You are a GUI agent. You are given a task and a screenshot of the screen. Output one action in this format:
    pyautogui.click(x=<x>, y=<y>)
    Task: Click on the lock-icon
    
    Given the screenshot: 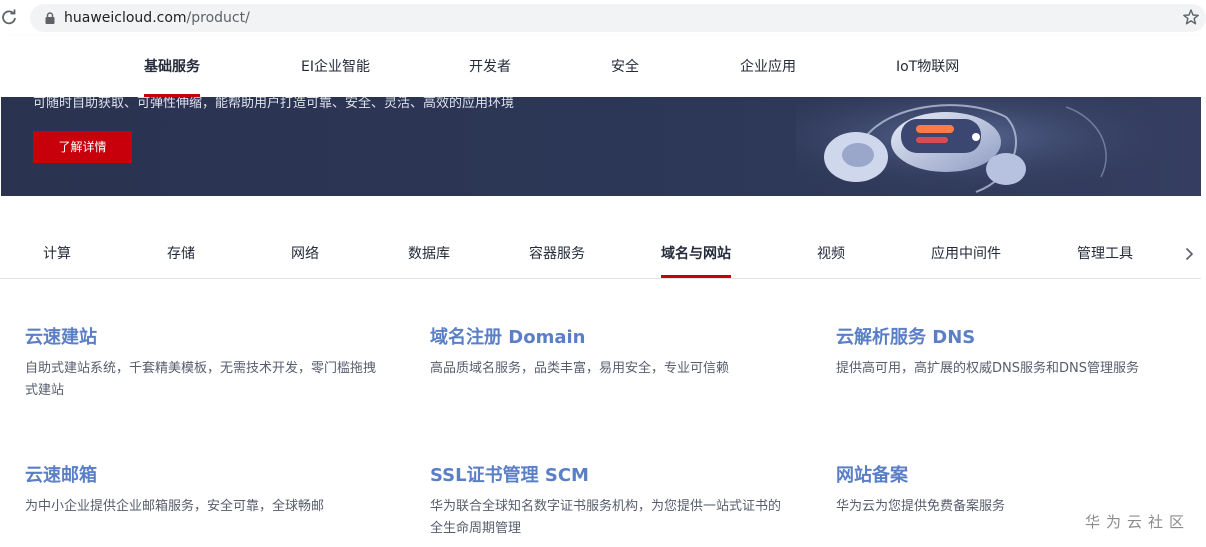 What is the action you would take?
    pyautogui.click(x=50, y=18)
    